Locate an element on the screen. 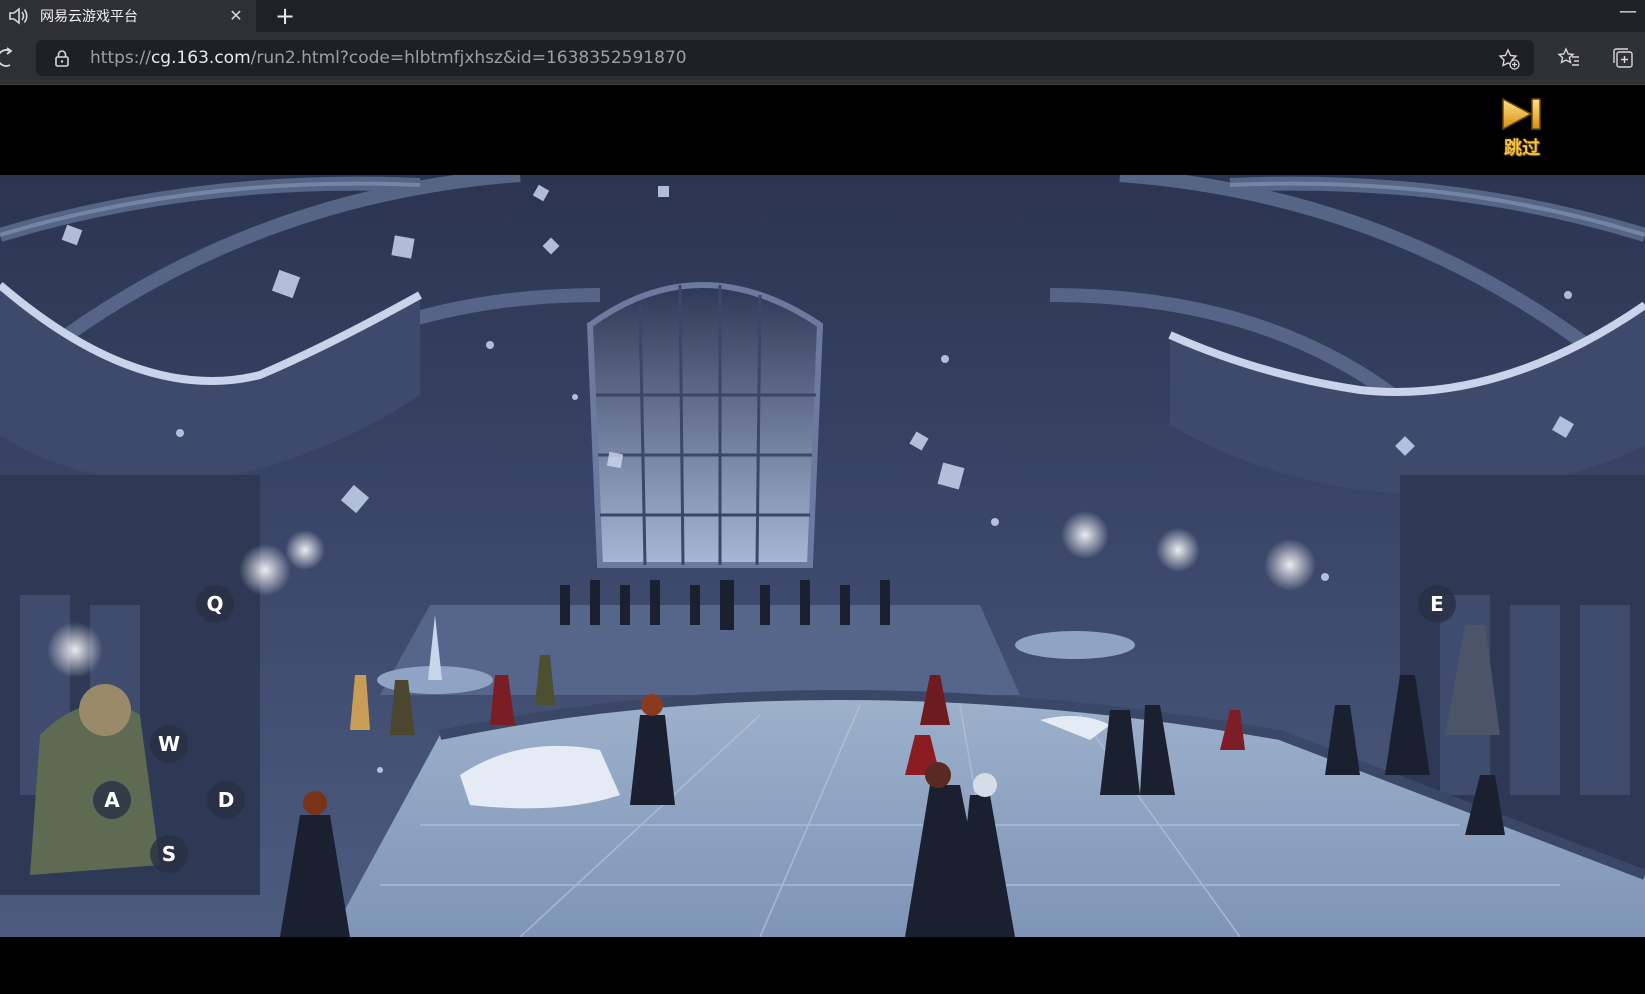 This screenshot has height=994, width=1645. skip-label: 跳过 is located at coordinates (1522, 148).